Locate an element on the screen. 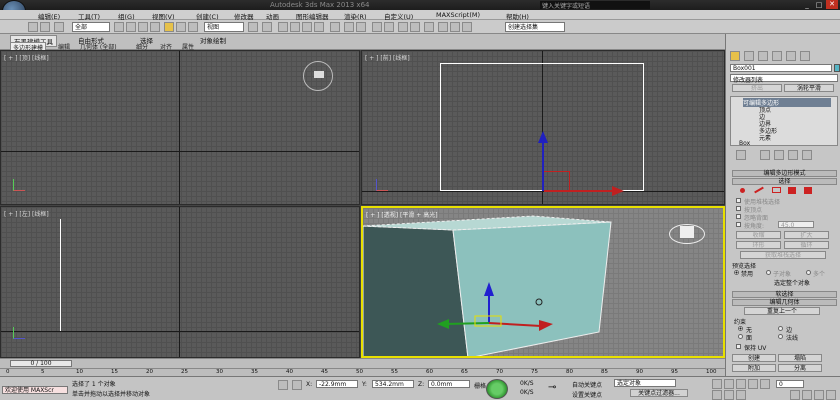 Image resolution: width=840 pixels, height=400 pixels. ring-button: 环形 is located at coordinates (758, 245).